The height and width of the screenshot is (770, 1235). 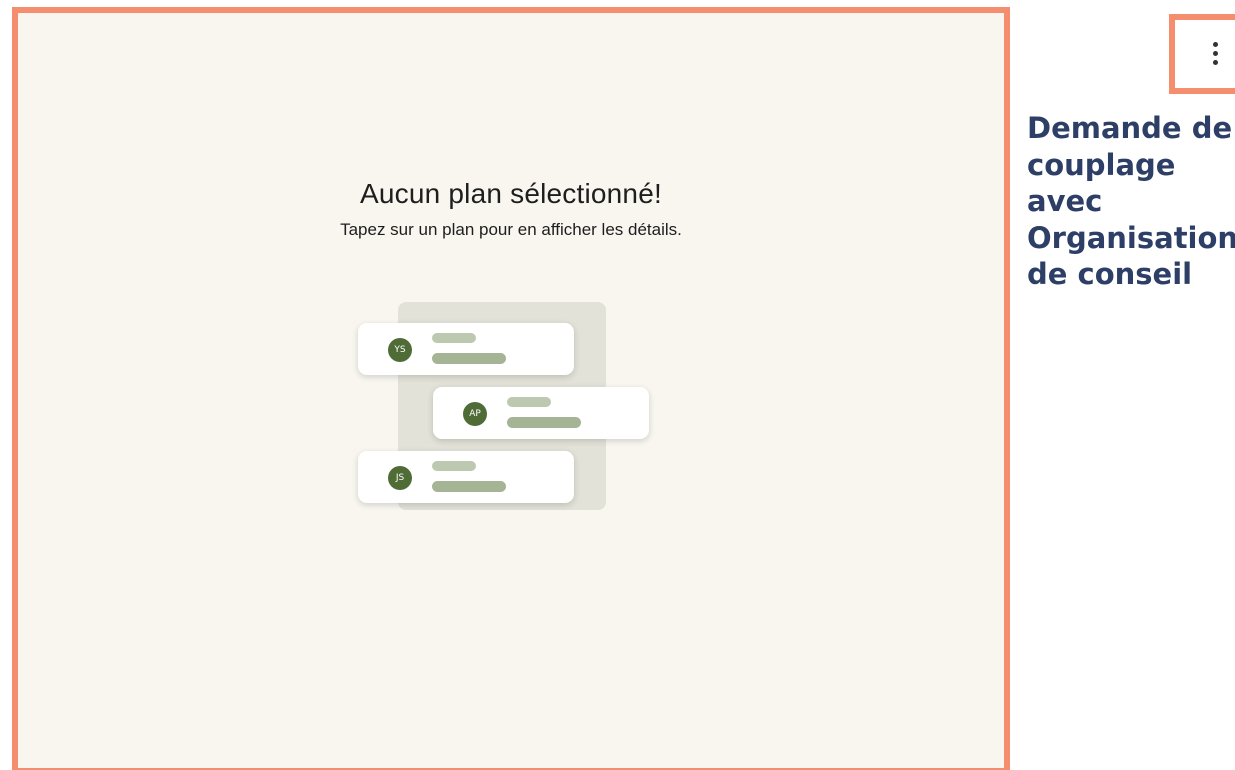 I want to click on more-vertical-icon, so click(x=1216, y=57).